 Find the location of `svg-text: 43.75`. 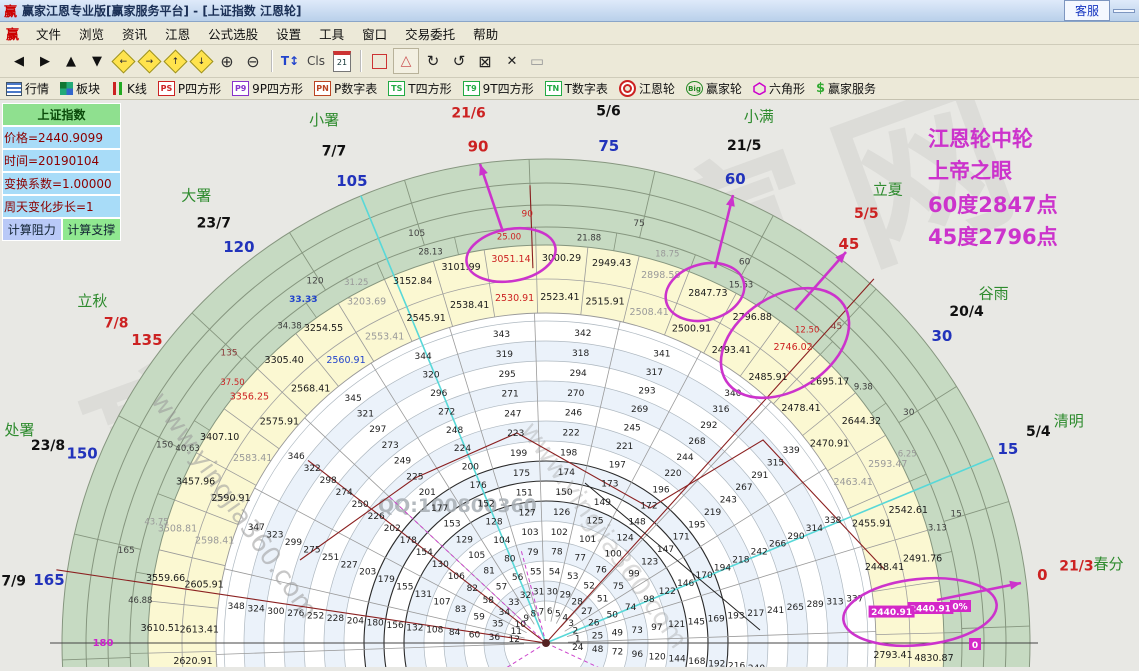

svg-text: 43.75 is located at coordinates (156, 523).